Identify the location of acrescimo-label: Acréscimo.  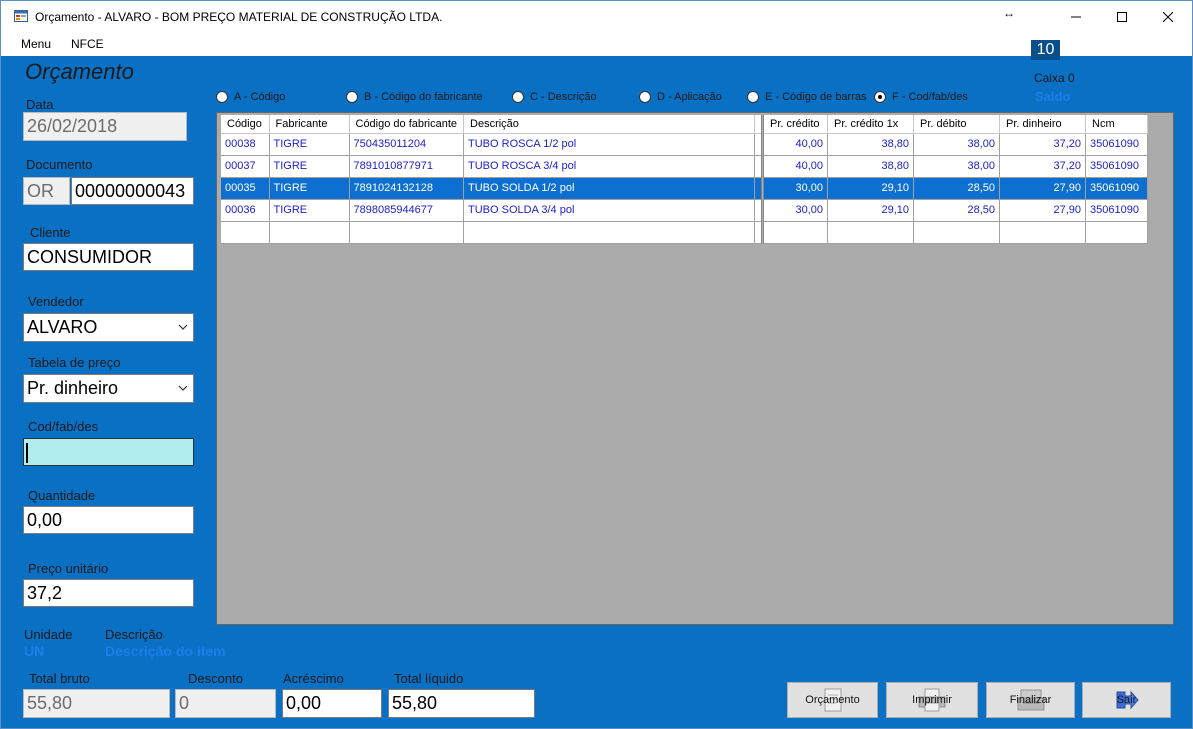
(313, 678).